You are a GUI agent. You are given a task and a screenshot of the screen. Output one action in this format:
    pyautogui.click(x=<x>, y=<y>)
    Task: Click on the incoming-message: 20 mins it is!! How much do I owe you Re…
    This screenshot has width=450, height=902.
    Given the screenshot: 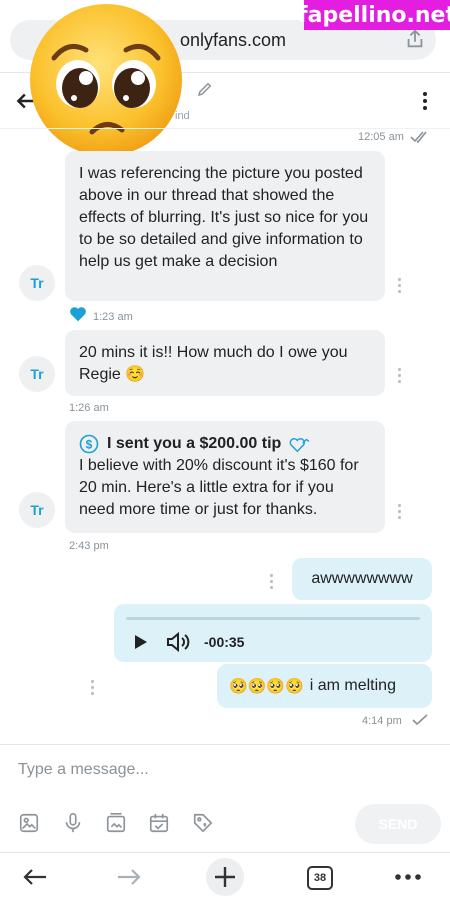 What is the action you would take?
    pyautogui.click(x=225, y=363)
    